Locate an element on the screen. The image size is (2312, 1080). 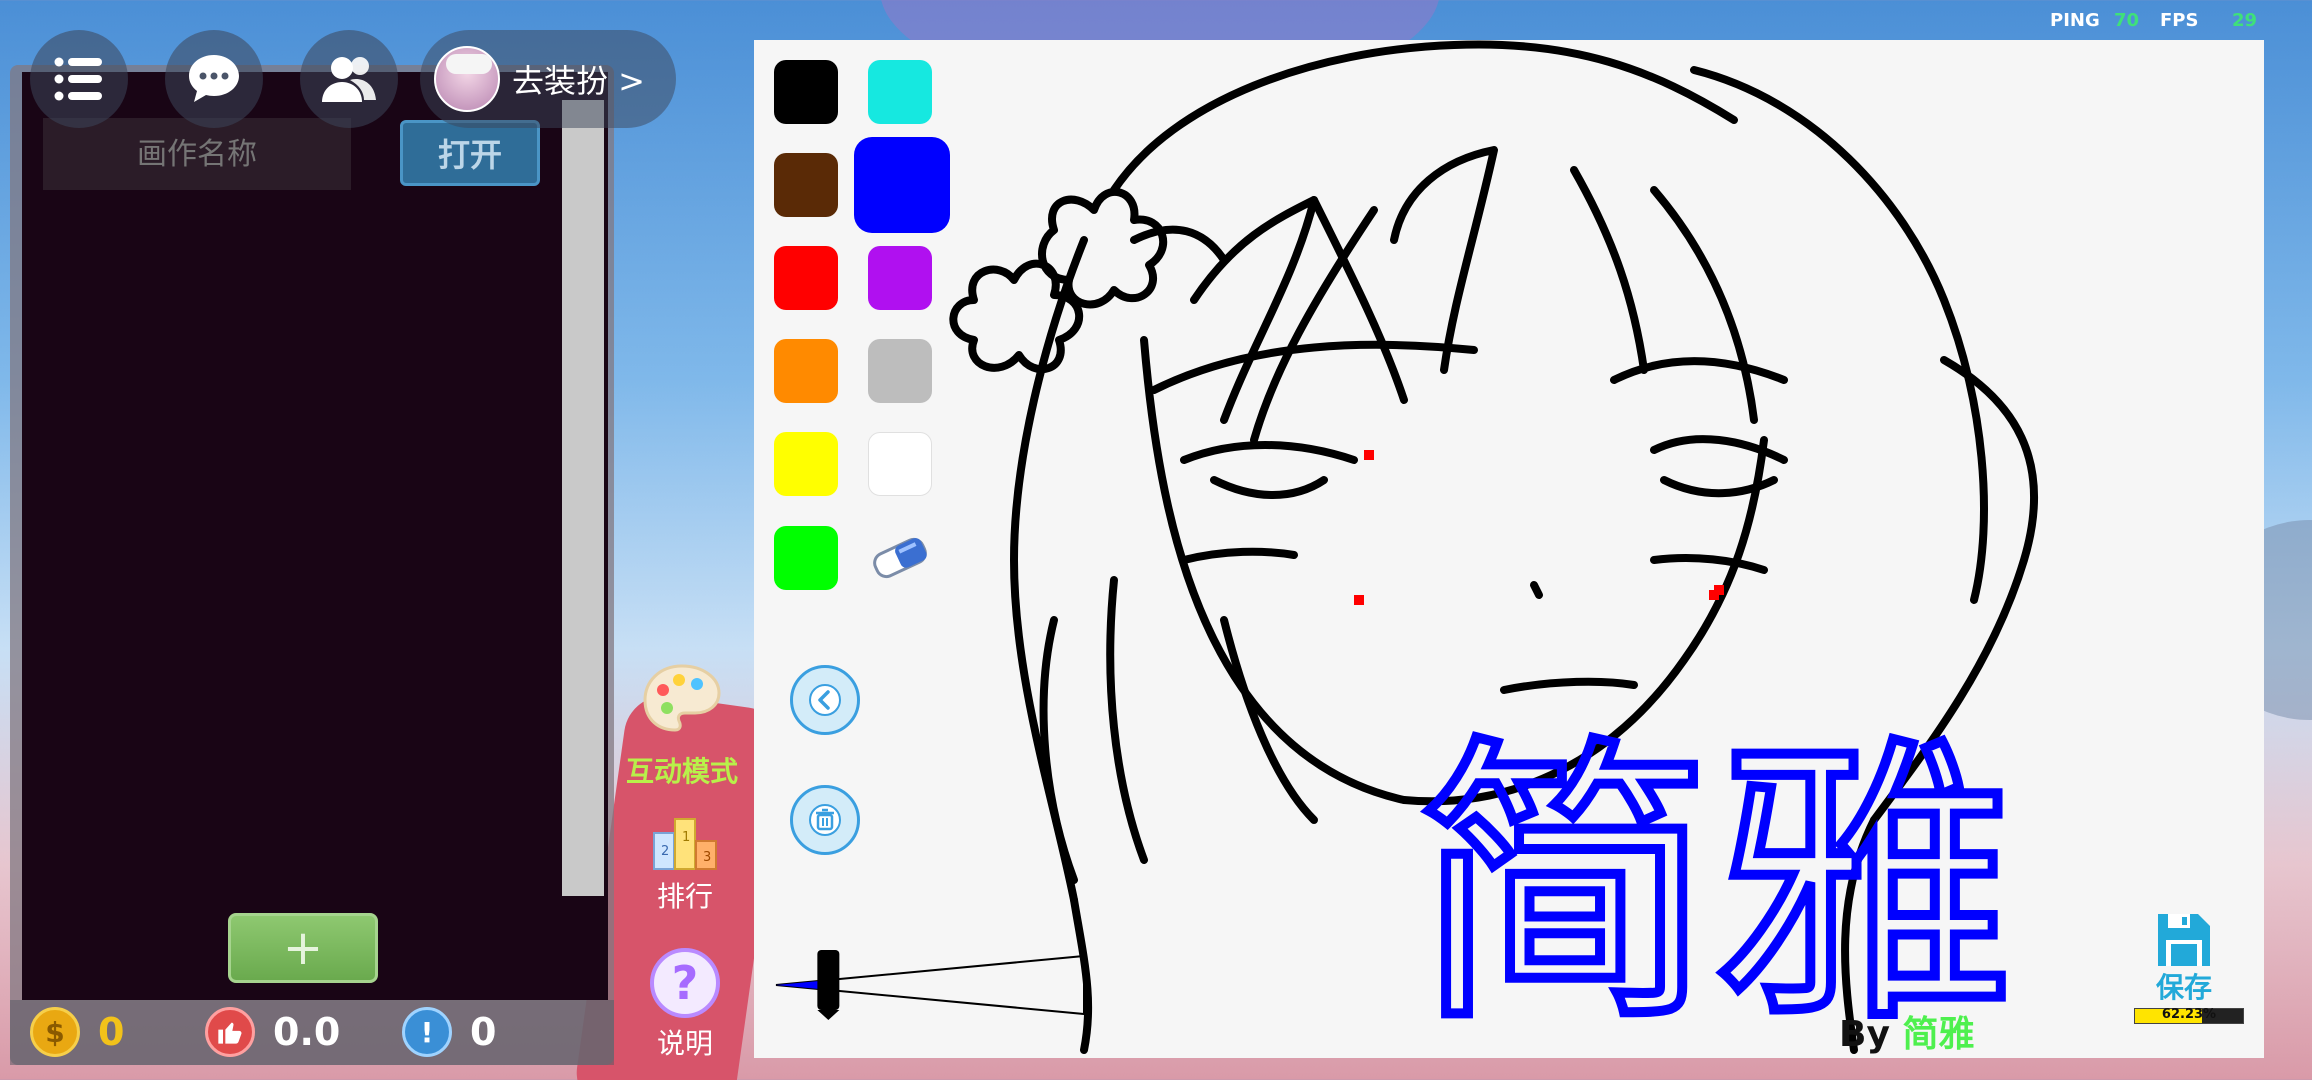
ranking-button: 2 1 3 排行 is located at coordinates (685, 865).